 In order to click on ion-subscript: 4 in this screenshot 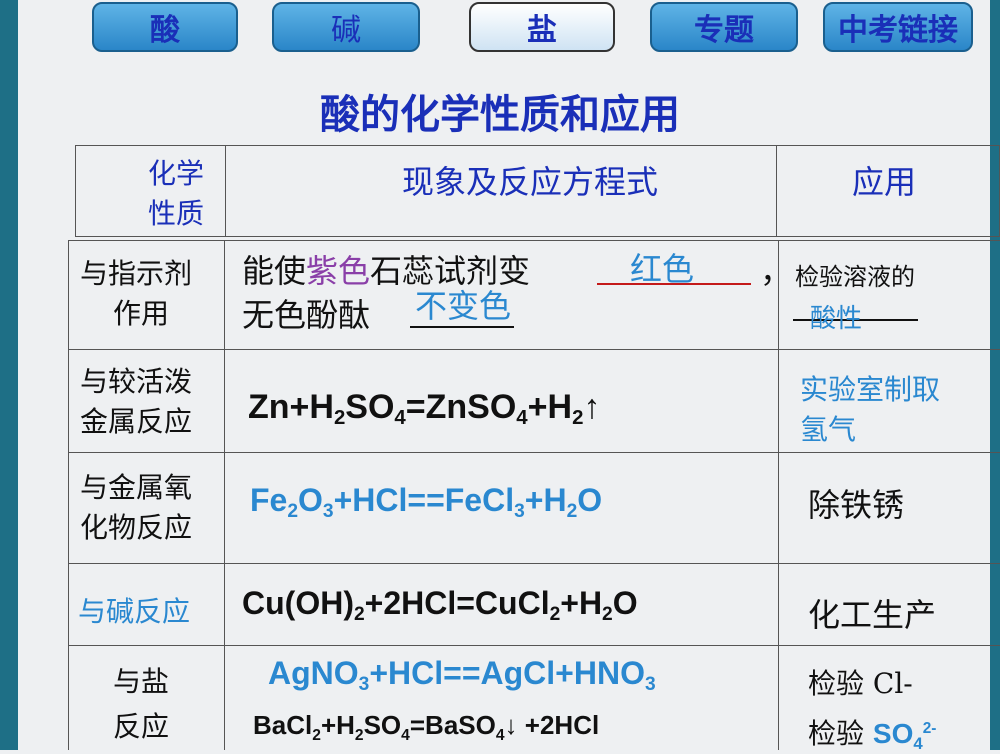, I will do `click(918, 743)`.